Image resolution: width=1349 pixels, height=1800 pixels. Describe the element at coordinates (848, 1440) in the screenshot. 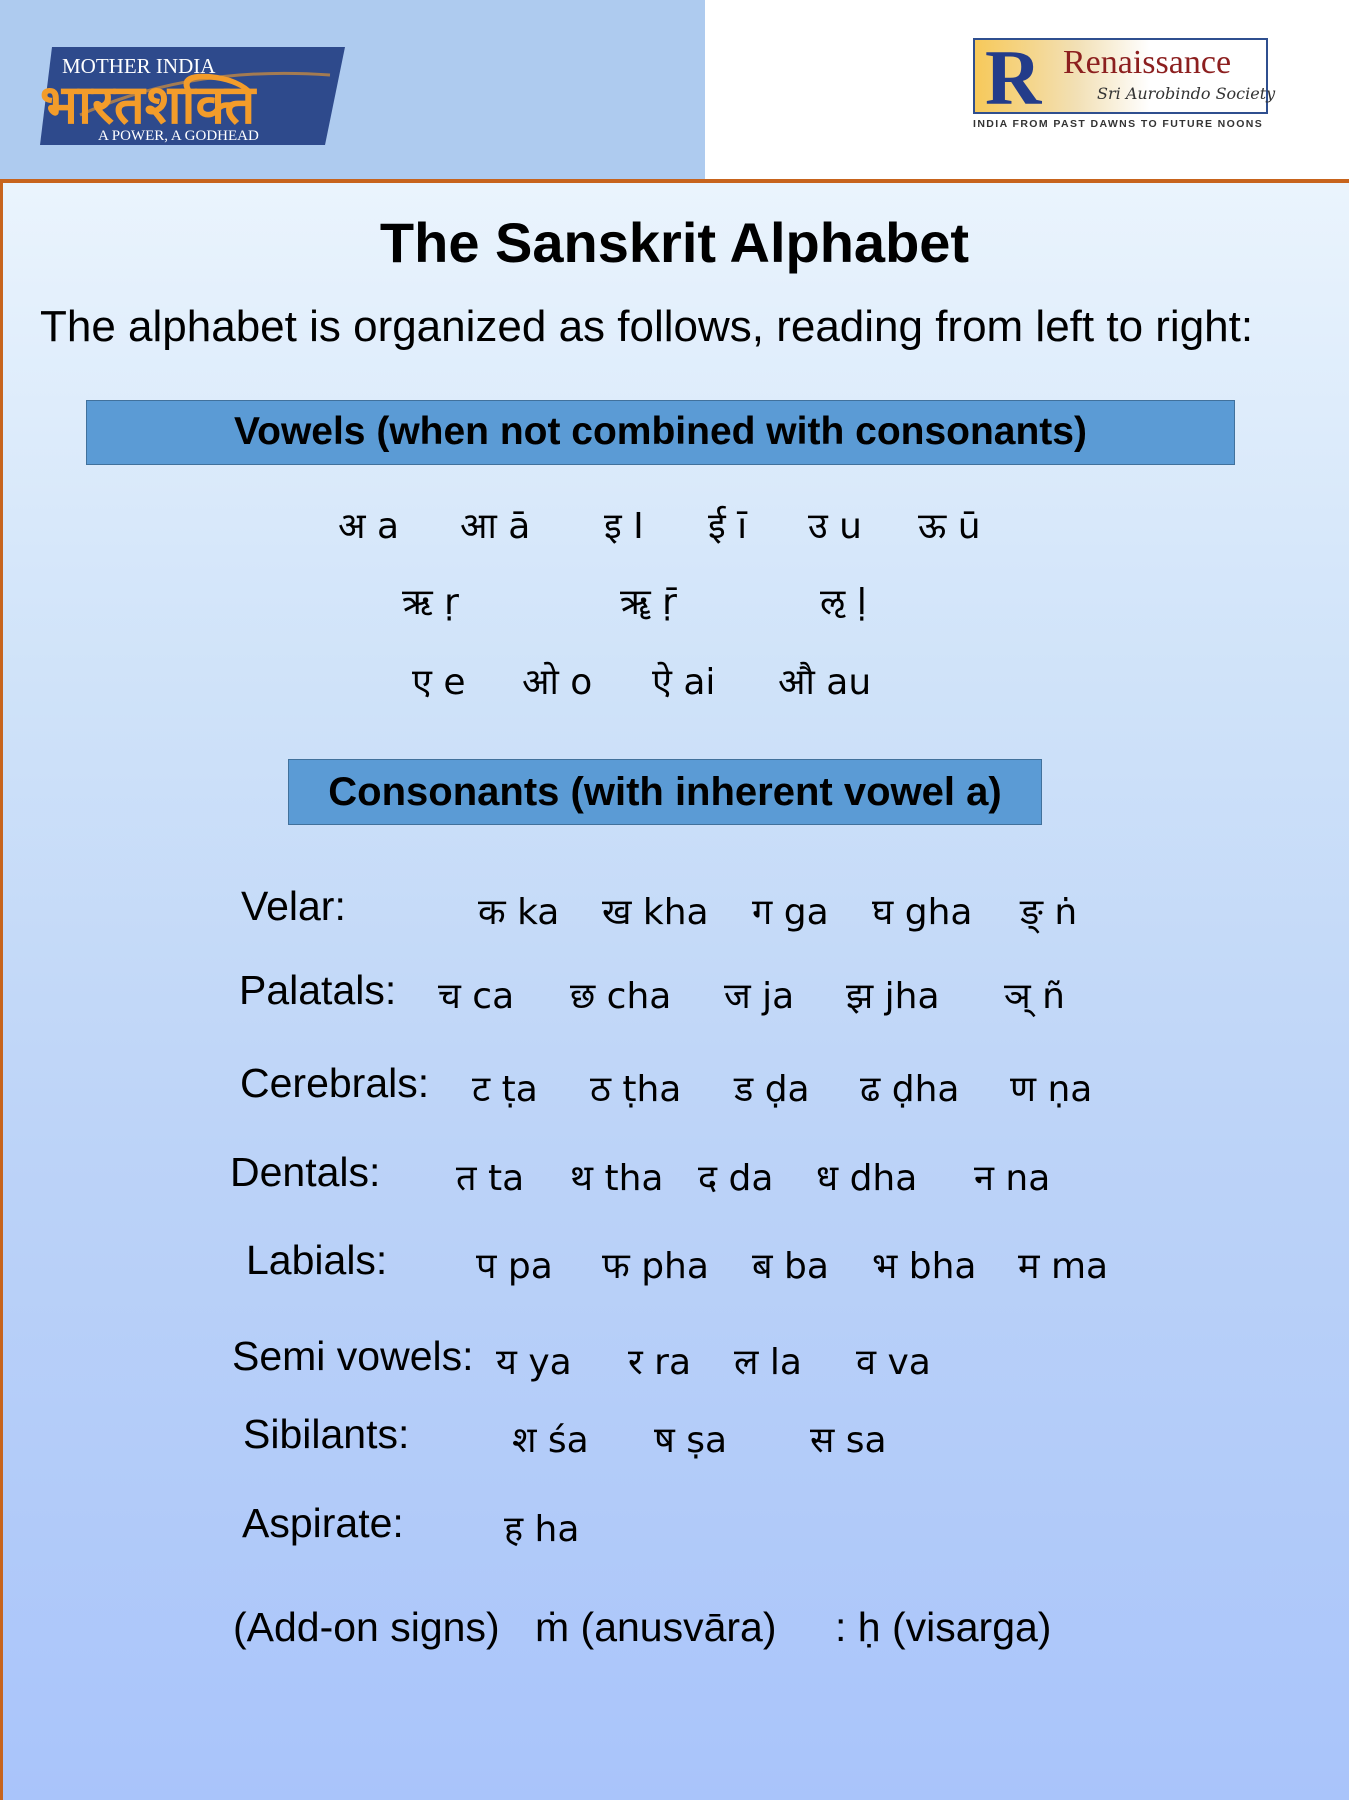

I see `consonant-item: स sa` at that location.